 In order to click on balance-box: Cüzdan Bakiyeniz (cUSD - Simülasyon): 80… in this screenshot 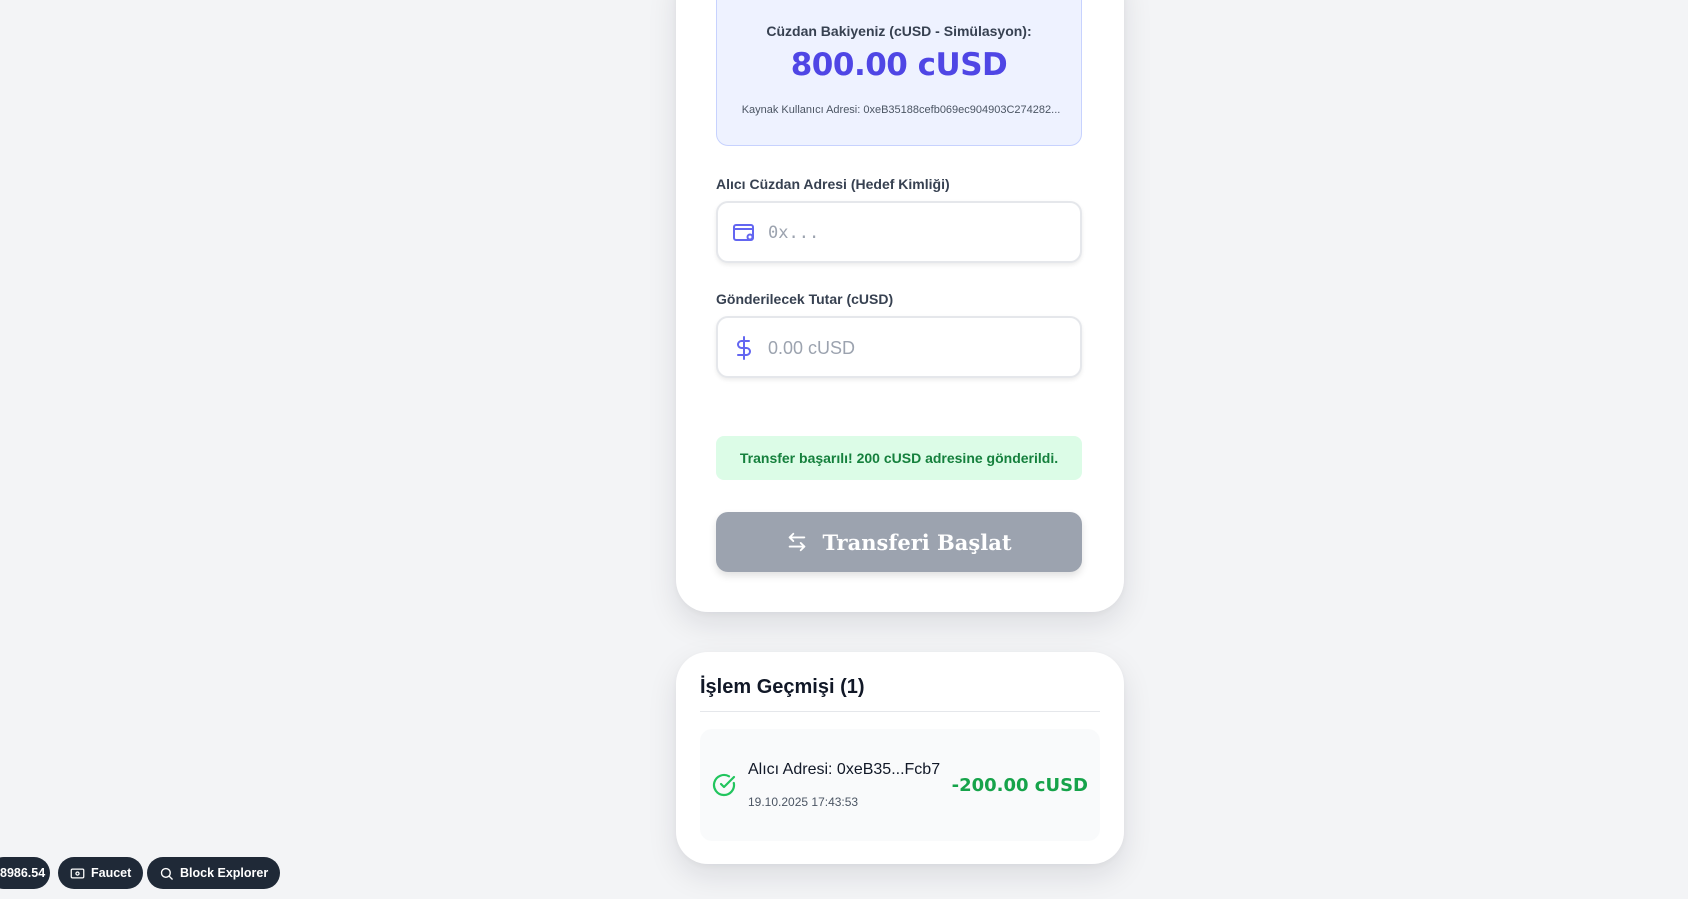, I will do `click(899, 73)`.